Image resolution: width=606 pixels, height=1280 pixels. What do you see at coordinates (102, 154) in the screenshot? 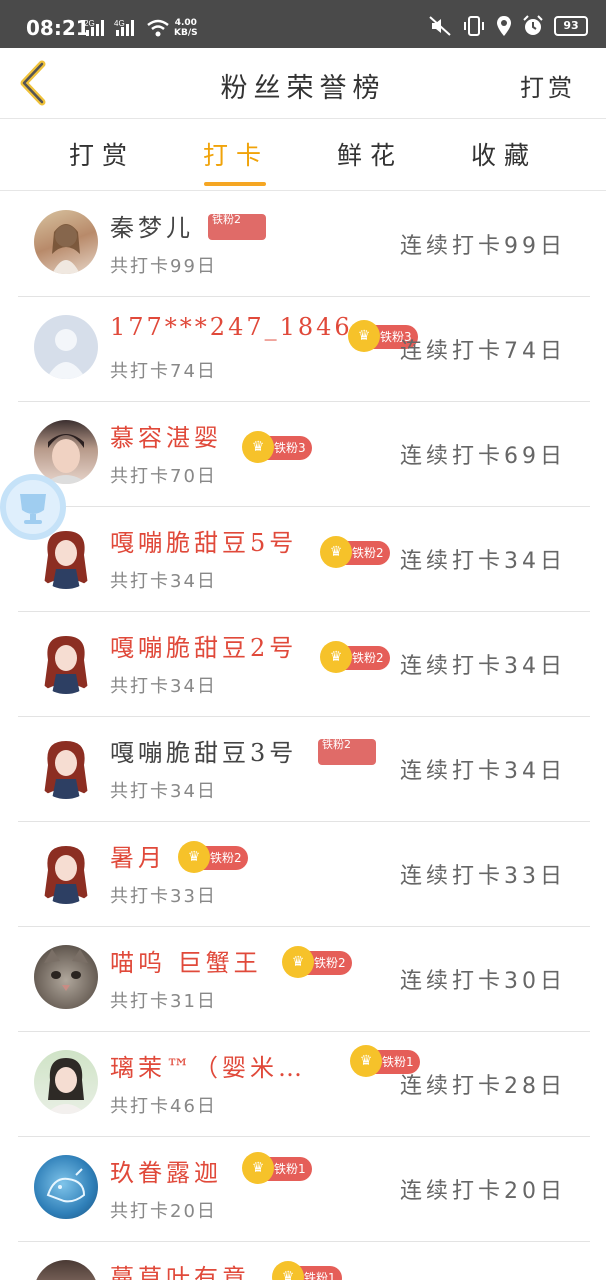
I see `tab-tip: 打赏` at bounding box center [102, 154].